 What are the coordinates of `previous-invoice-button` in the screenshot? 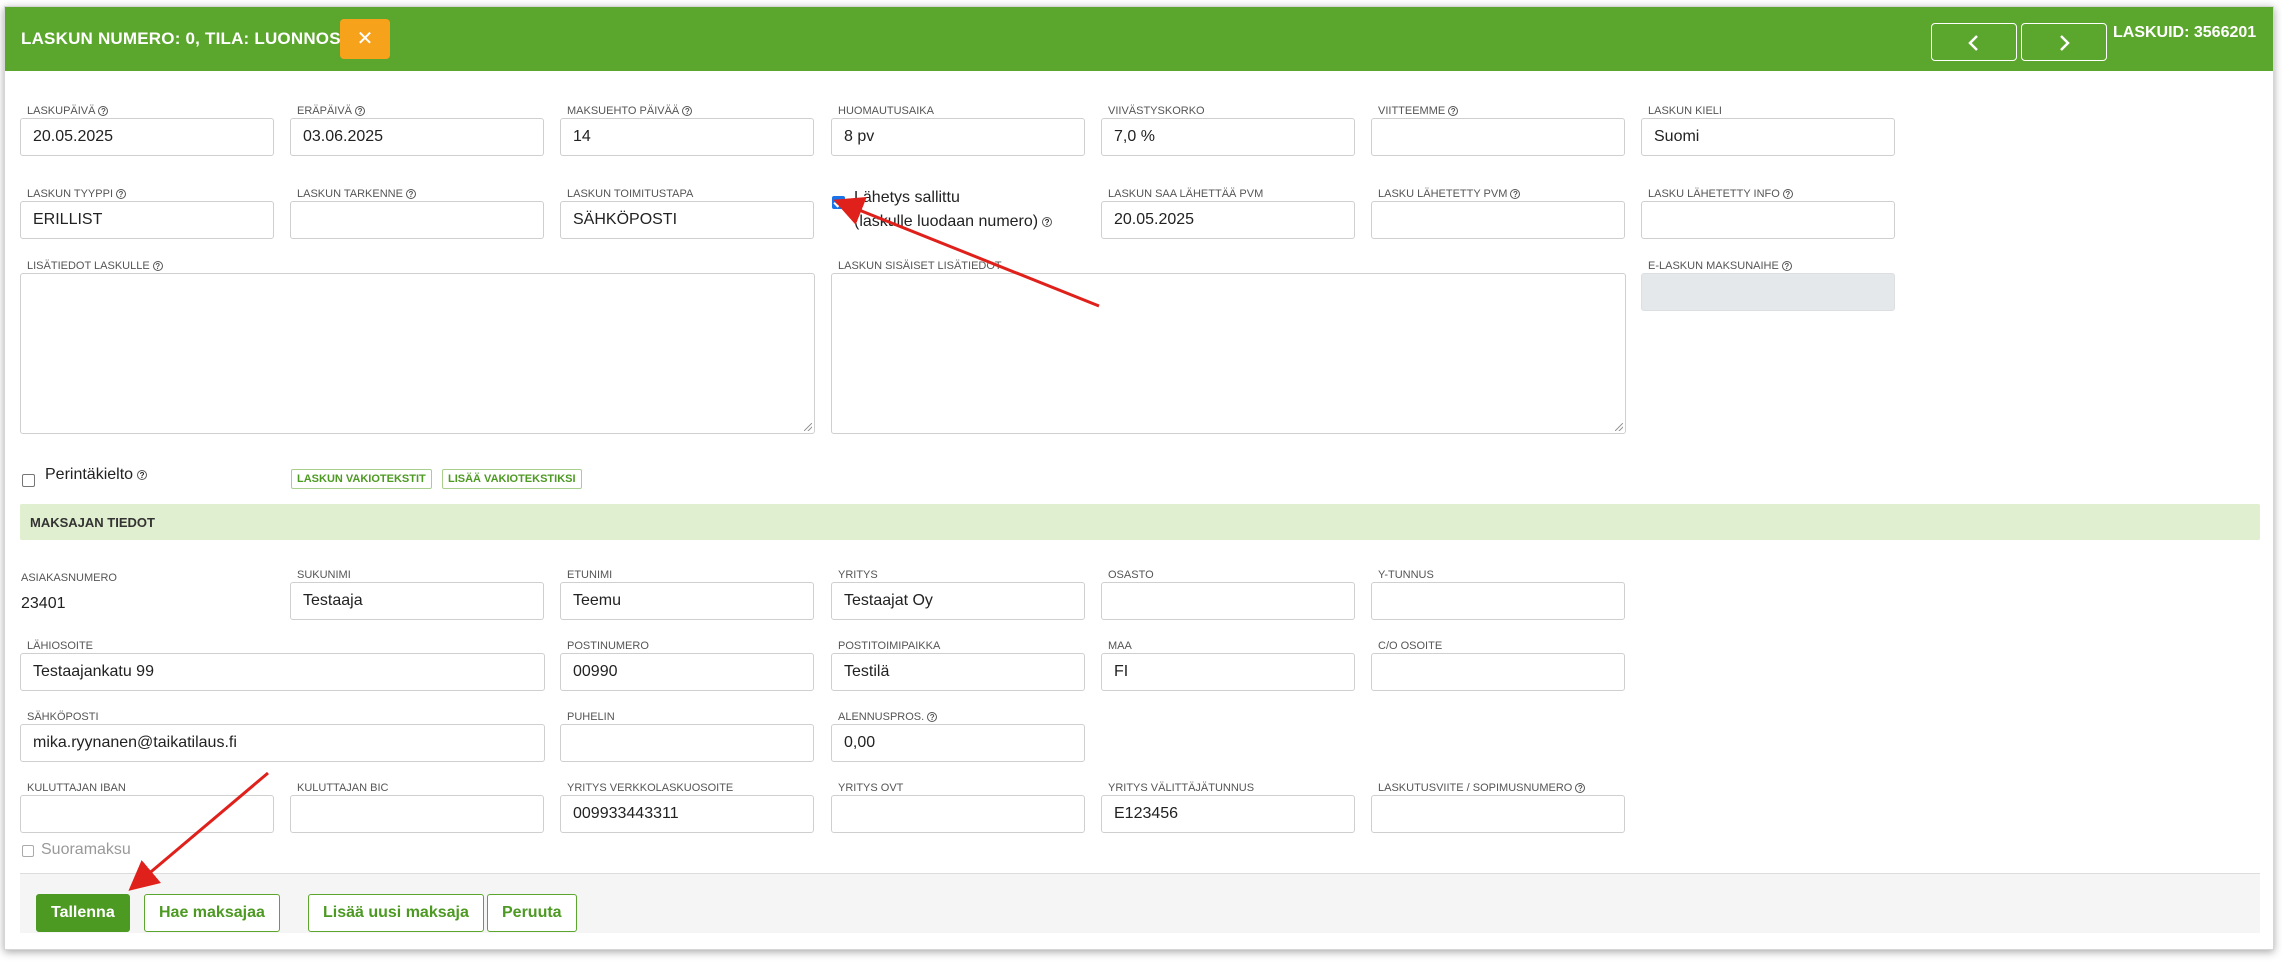 It's located at (1974, 42).